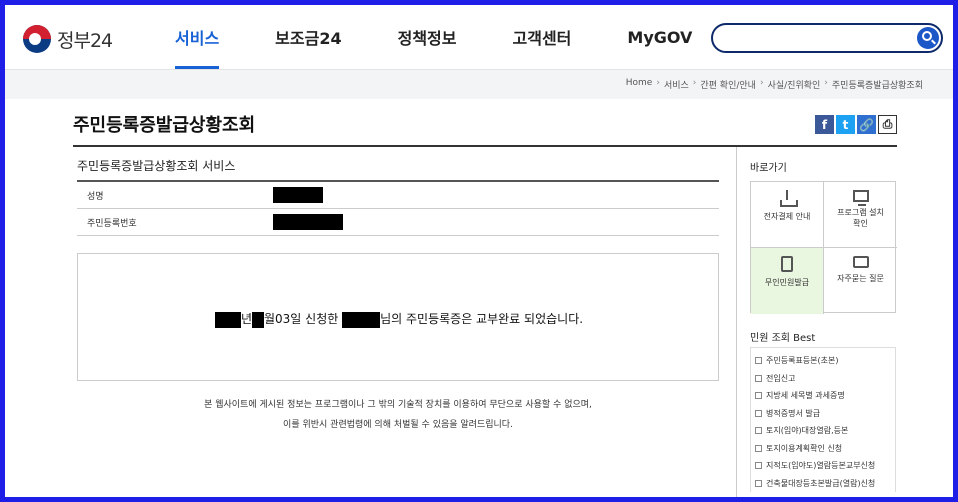 Image resolution: width=958 pixels, height=502 pixels. Describe the element at coordinates (308, 222) in the screenshot. I see `redacted-resident-number` at that location.